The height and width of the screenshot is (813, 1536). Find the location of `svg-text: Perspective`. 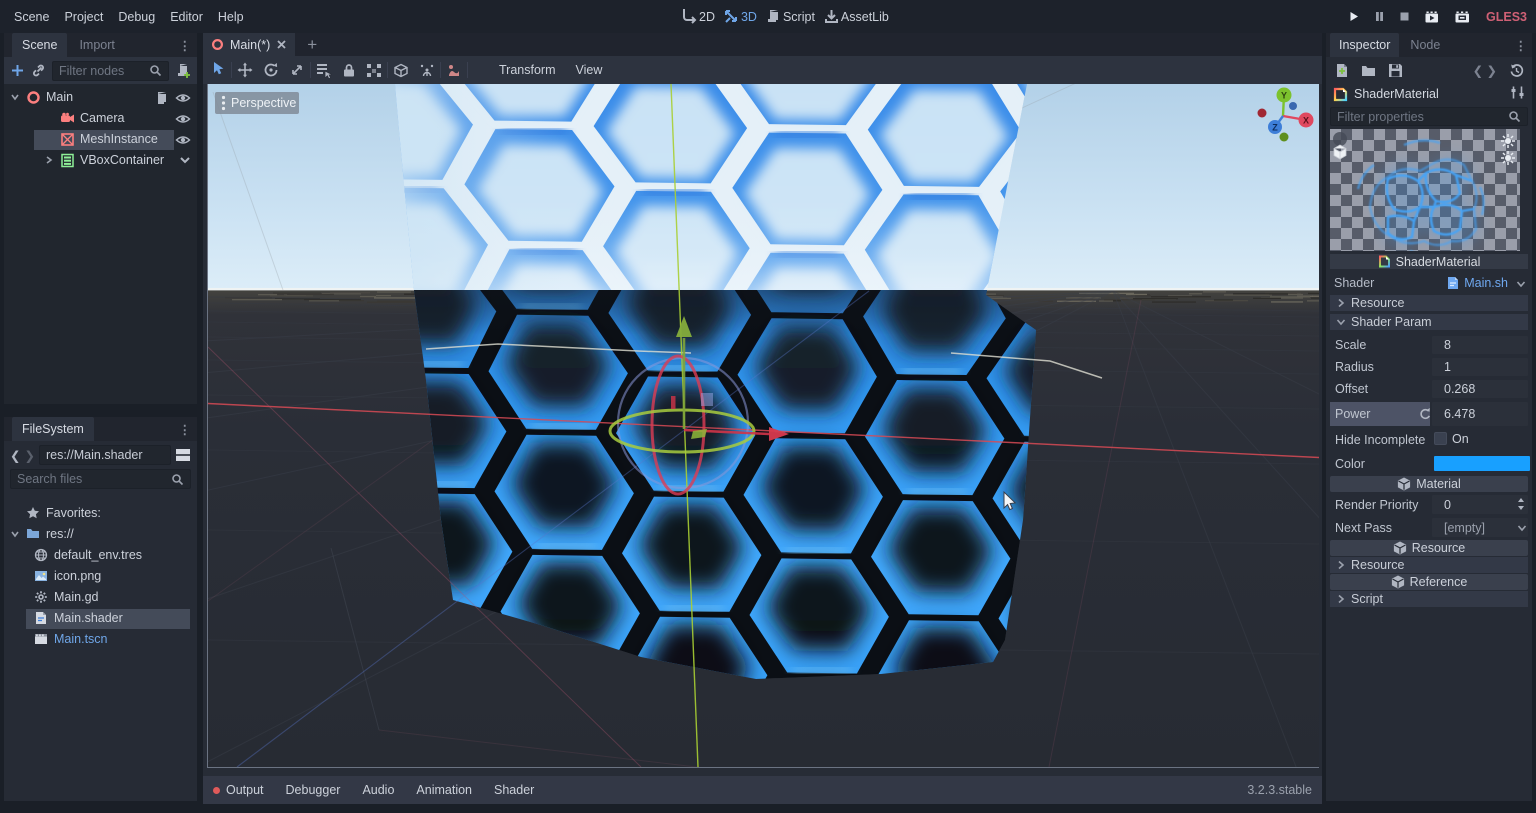

svg-text: Perspective is located at coordinates (263, 103).